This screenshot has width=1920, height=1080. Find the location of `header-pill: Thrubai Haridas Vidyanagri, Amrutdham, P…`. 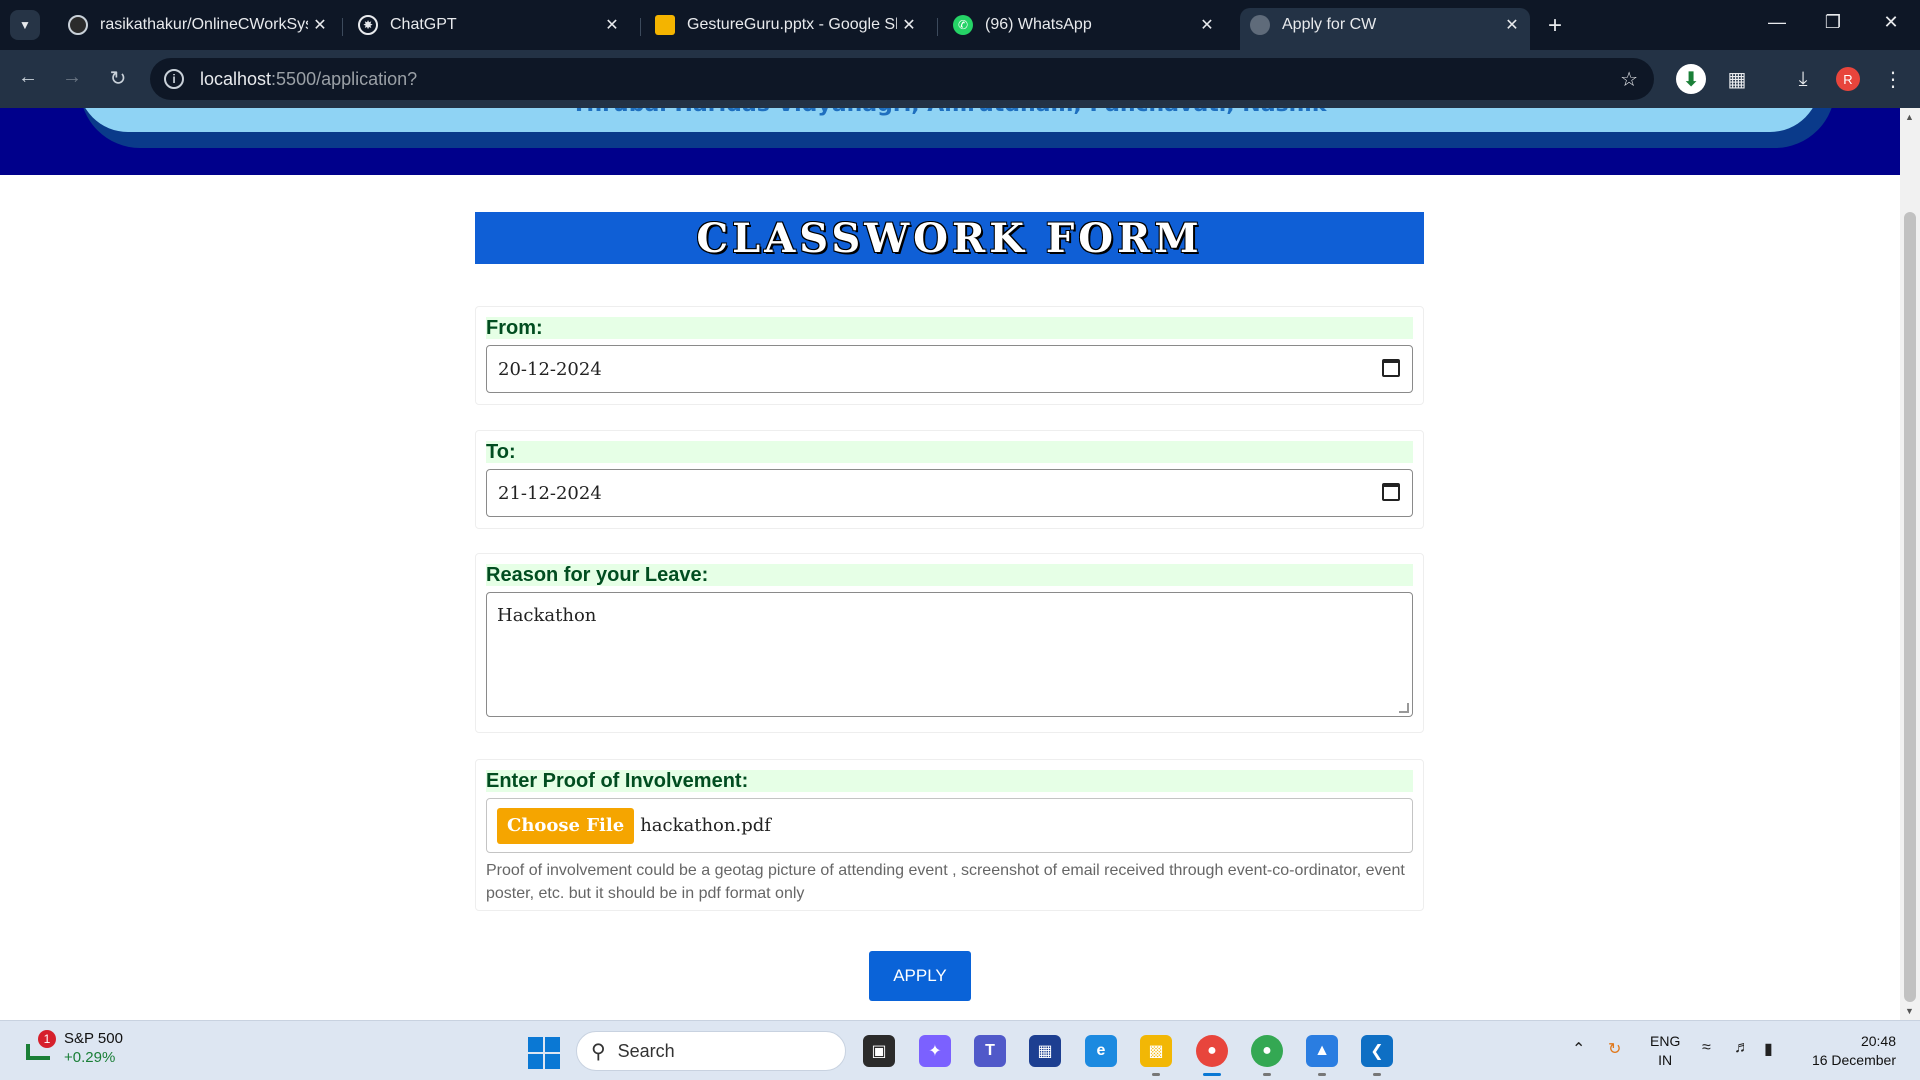

header-pill: Thrubai Haridas Vidyanagri, Amrutdham, P… is located at coordinates (949, 120).